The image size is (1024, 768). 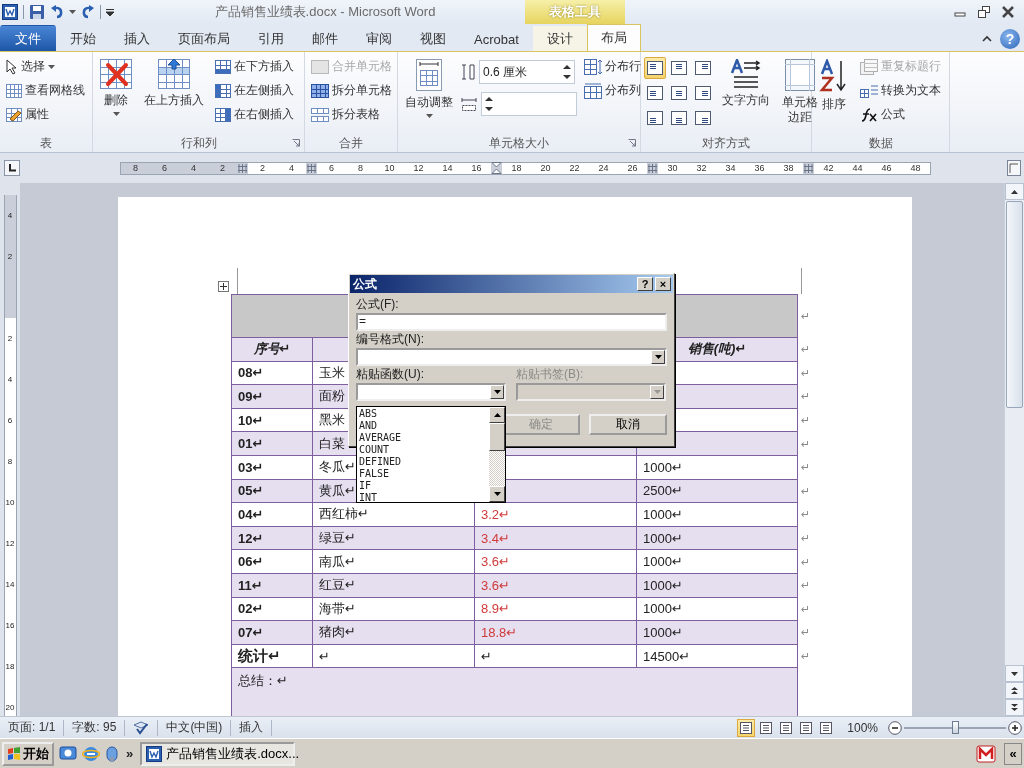 I want to click on align-icon, so click(x=703, y=118).